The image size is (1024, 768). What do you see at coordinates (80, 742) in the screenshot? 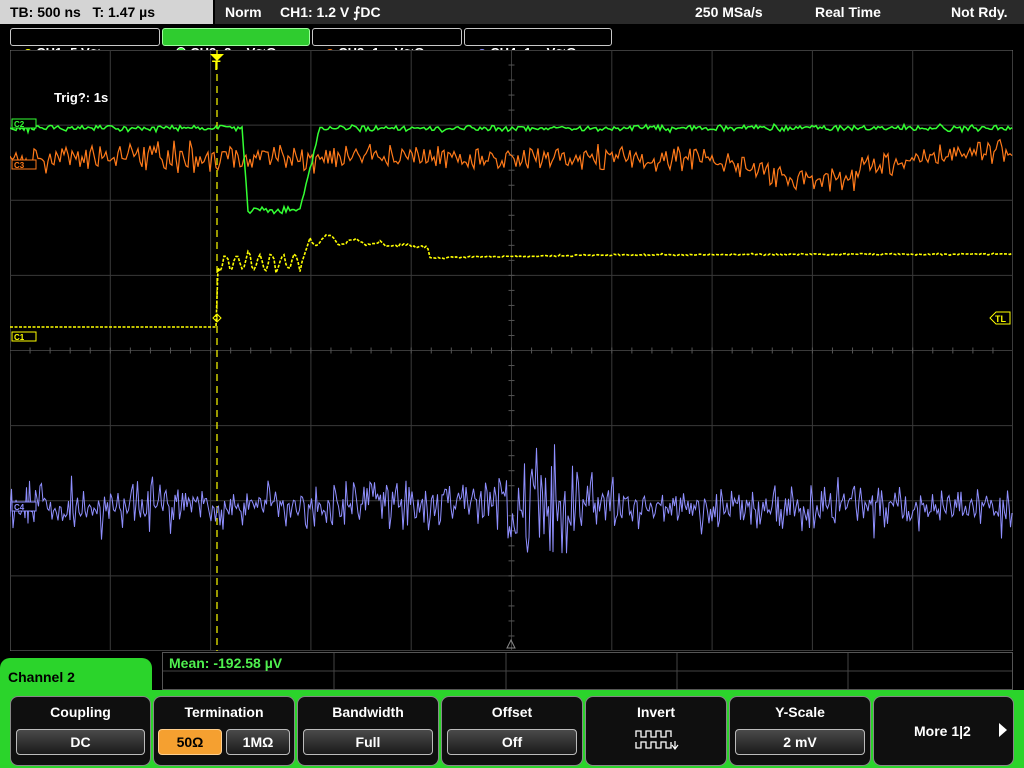
I see `coupling-value: DC` at bounding box center [80, 742].